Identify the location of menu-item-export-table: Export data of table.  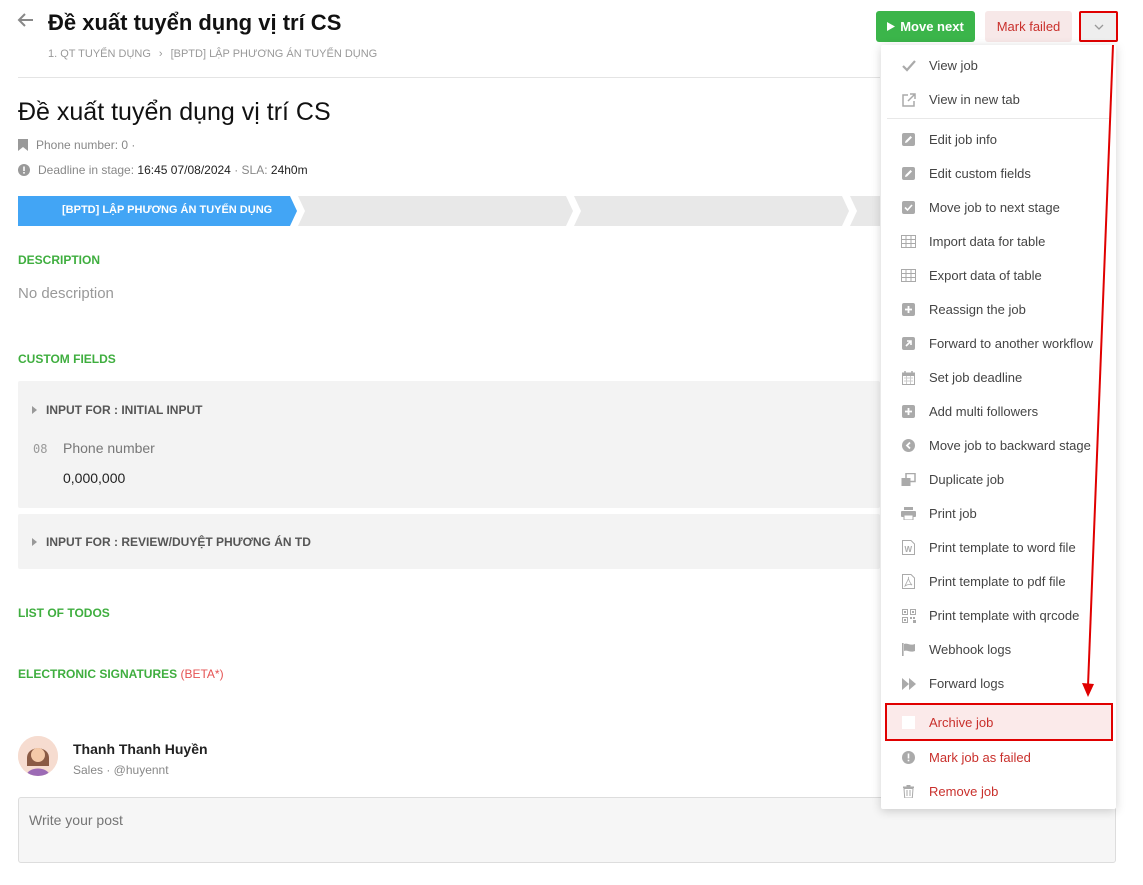
(998, 275).